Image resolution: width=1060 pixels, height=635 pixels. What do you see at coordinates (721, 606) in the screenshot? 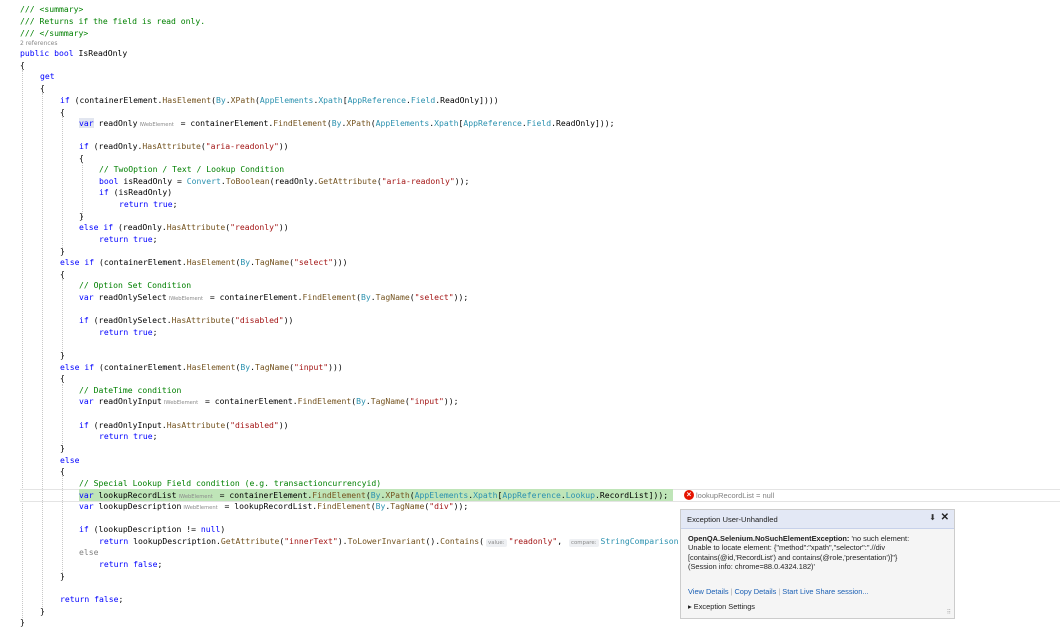
I see `exception-settings-toggle: ▸ Exception Settings` at bounding box center [721, 606].